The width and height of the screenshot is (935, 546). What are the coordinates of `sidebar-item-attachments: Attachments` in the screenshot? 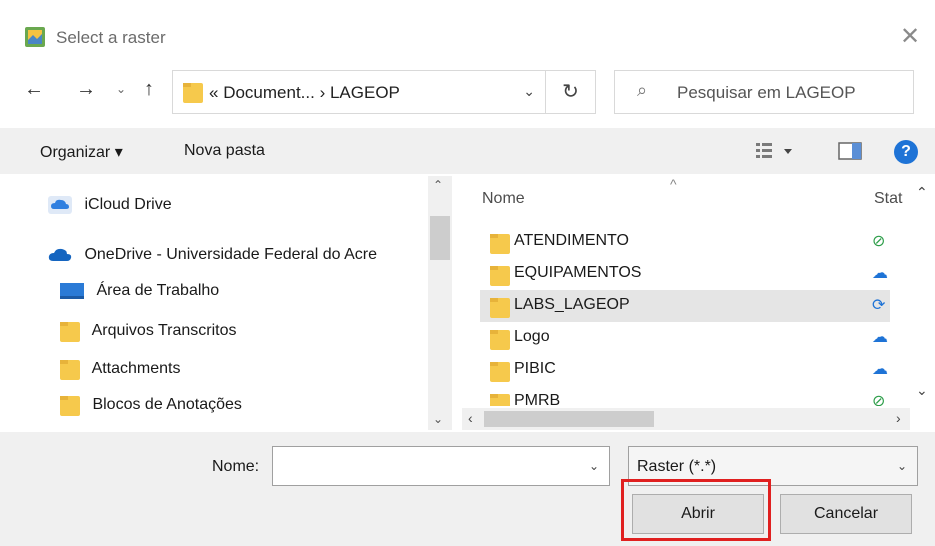 It's located at (120, 369).